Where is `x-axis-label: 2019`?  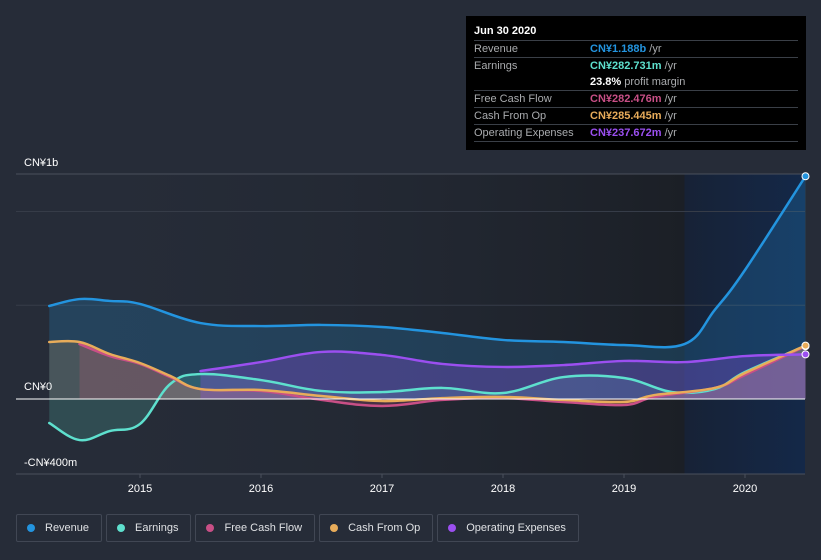
x-axis-label: 2019 is located at coordinates (624, 489).